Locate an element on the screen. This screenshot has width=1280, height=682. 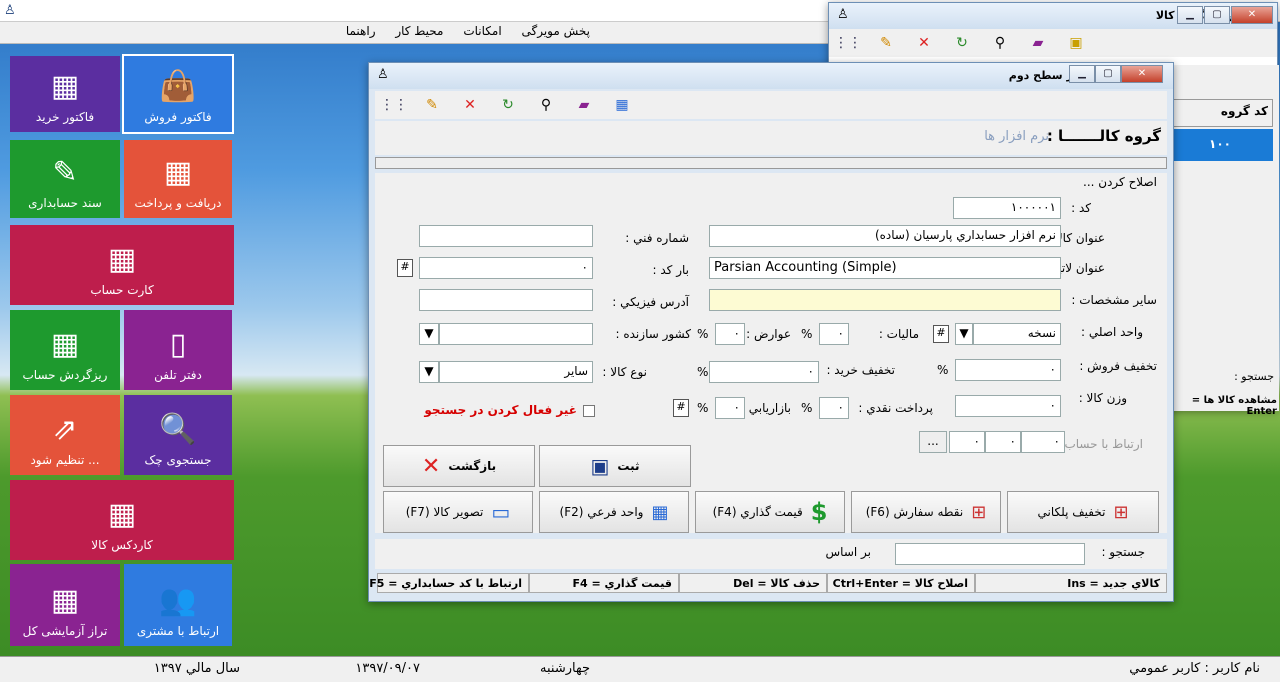
type-field: ساير is located at coordinates (516, 372).